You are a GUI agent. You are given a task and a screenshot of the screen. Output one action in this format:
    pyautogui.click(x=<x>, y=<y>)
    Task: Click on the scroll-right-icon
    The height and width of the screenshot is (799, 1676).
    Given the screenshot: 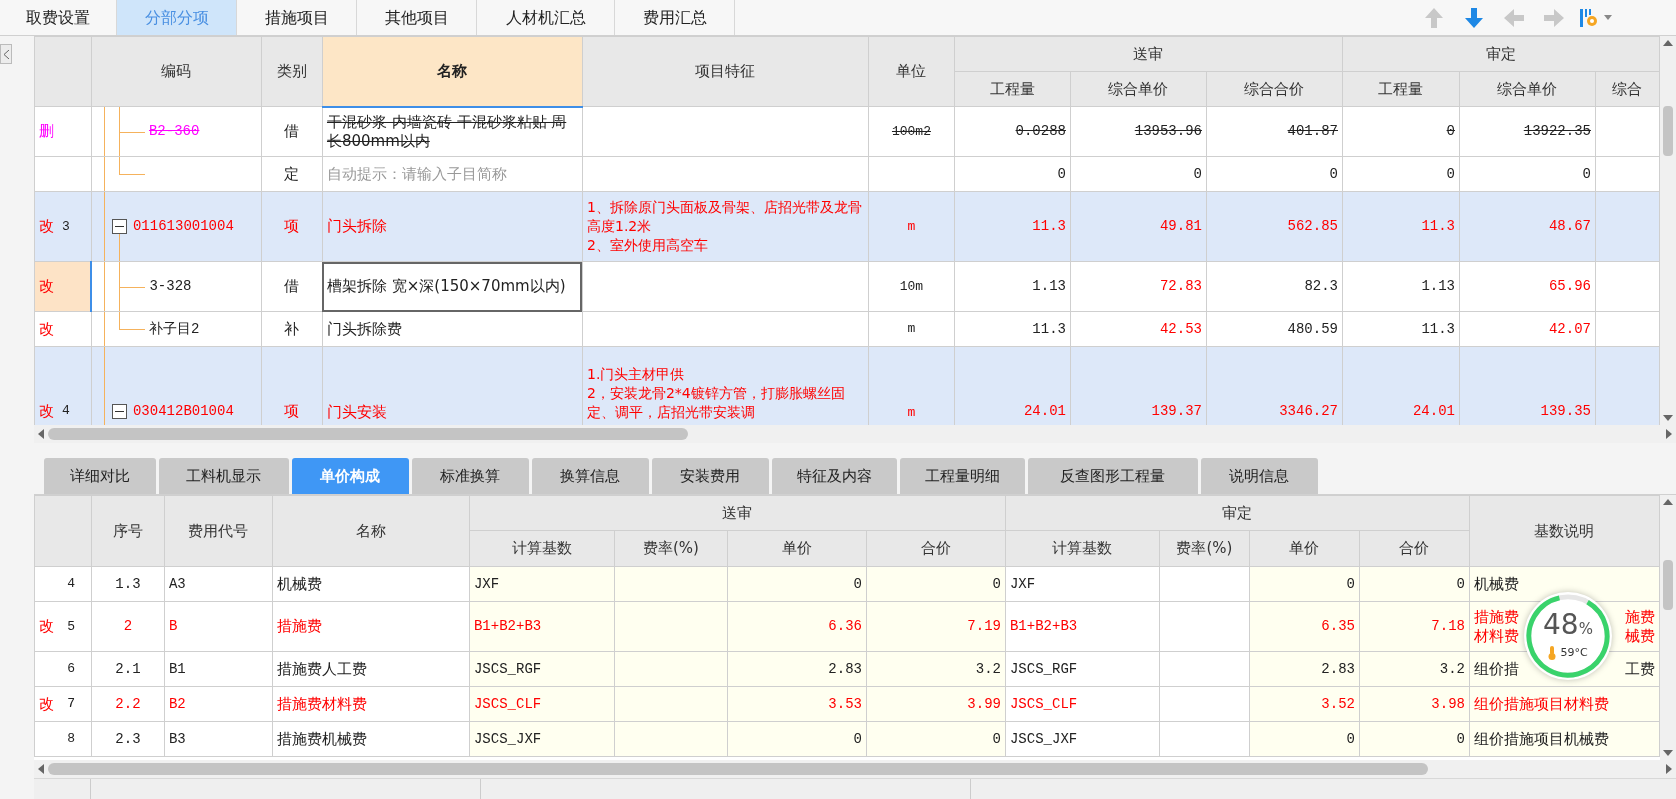 What is the action you would take?
    pyautogui.click(x=1669, y=434)
    